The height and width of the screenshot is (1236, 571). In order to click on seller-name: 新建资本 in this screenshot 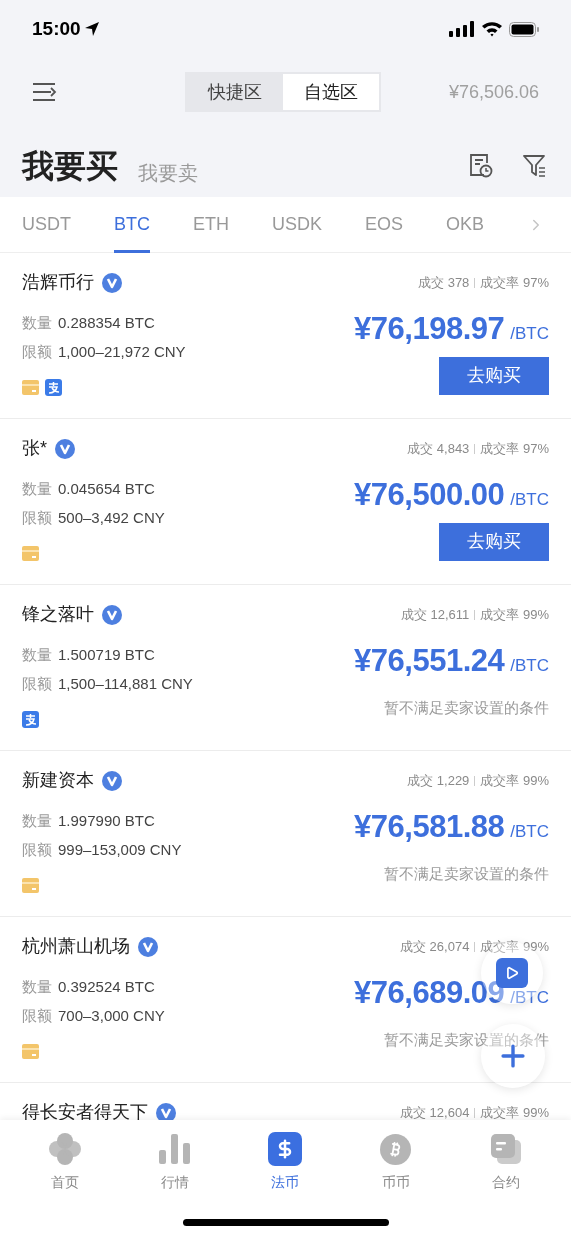, I will do `click(58, 780)`.